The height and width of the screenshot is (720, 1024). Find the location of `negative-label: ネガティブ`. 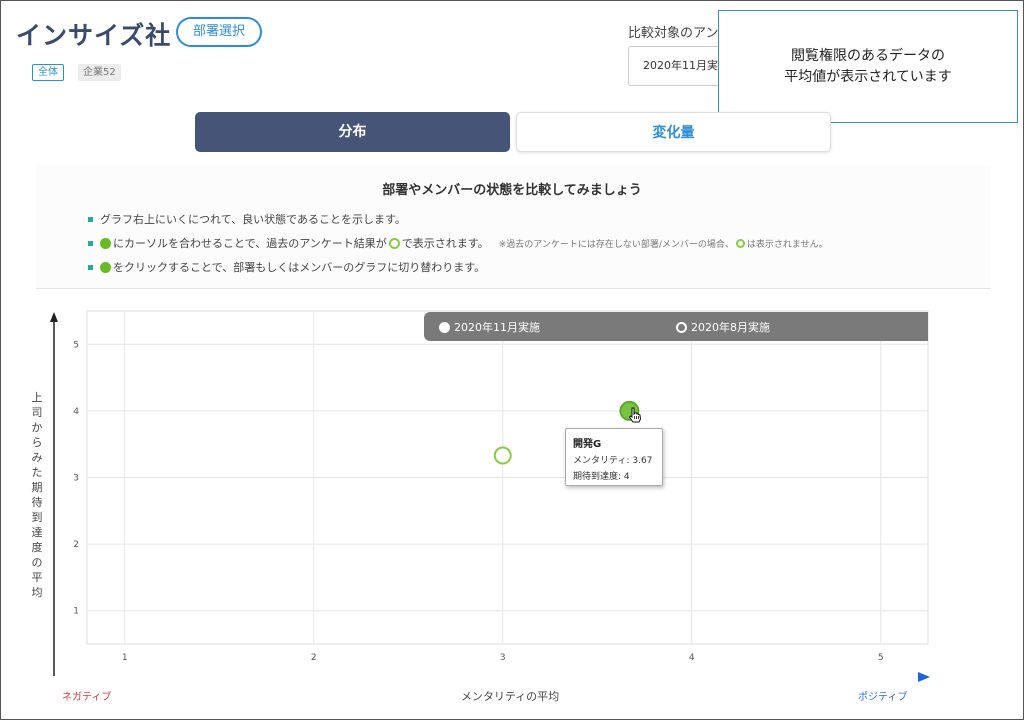

negative-label: ネガティブ is located at coordinates (87, 697).